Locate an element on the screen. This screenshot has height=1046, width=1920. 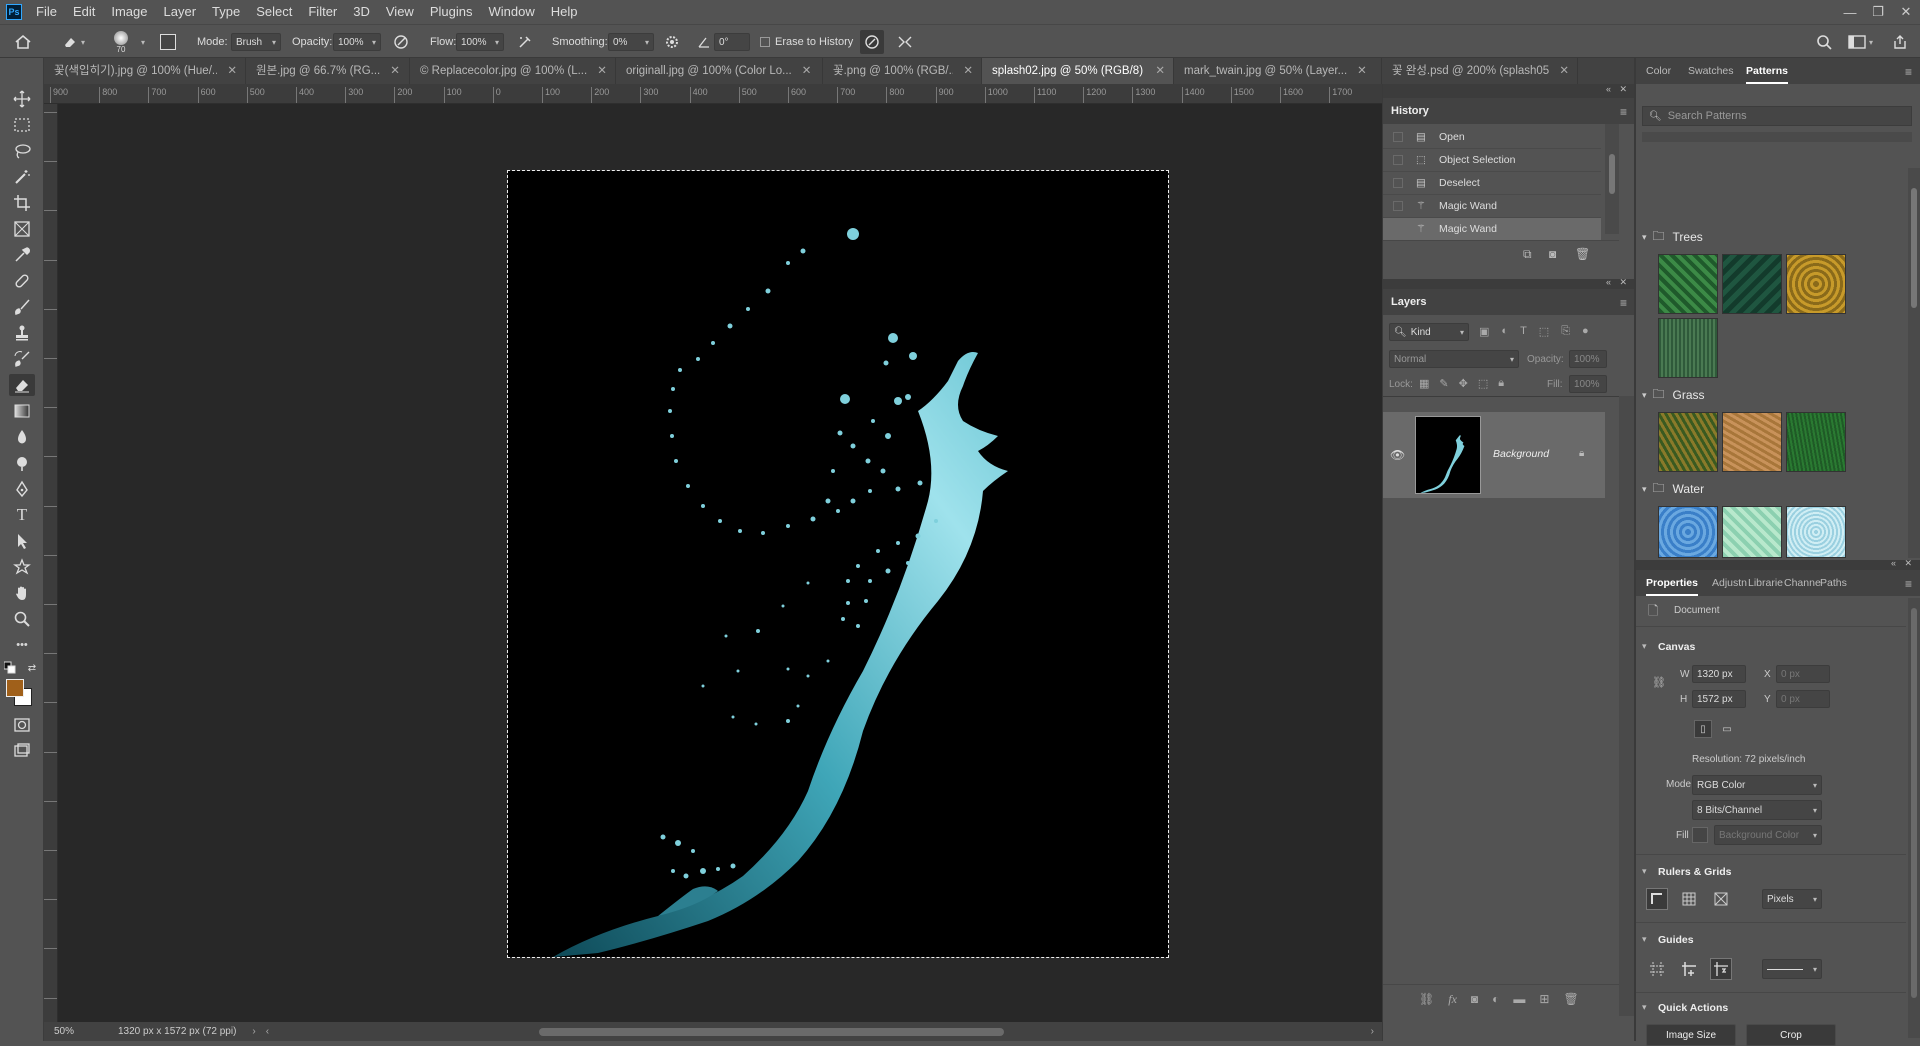
menu-view: View is located at coordinates (400, 12).